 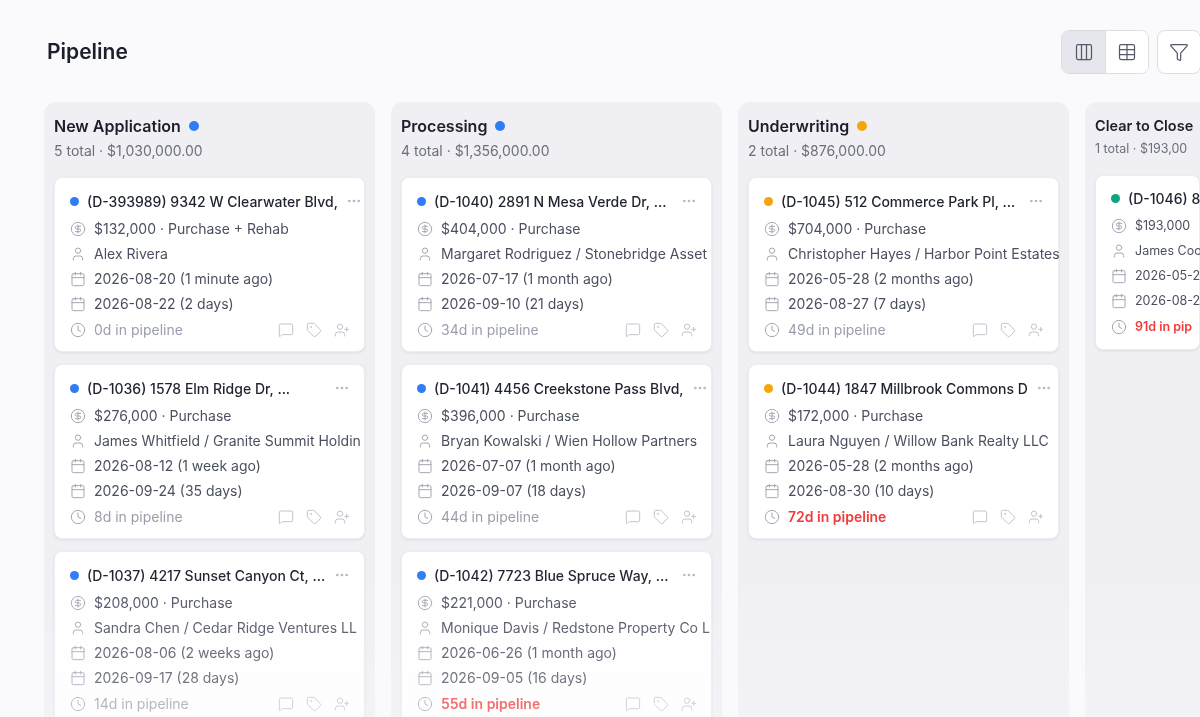 I want to click on deal-card: (D-1036) 1578 Elm Ridge Dr, ... $276,000 · Purchase James Whitfield / Granite Summit Holdin 2026-08-12 (1 week ago) 2026-09-24 (35 days) 8d in pipeline, so click(x=209, y=451).